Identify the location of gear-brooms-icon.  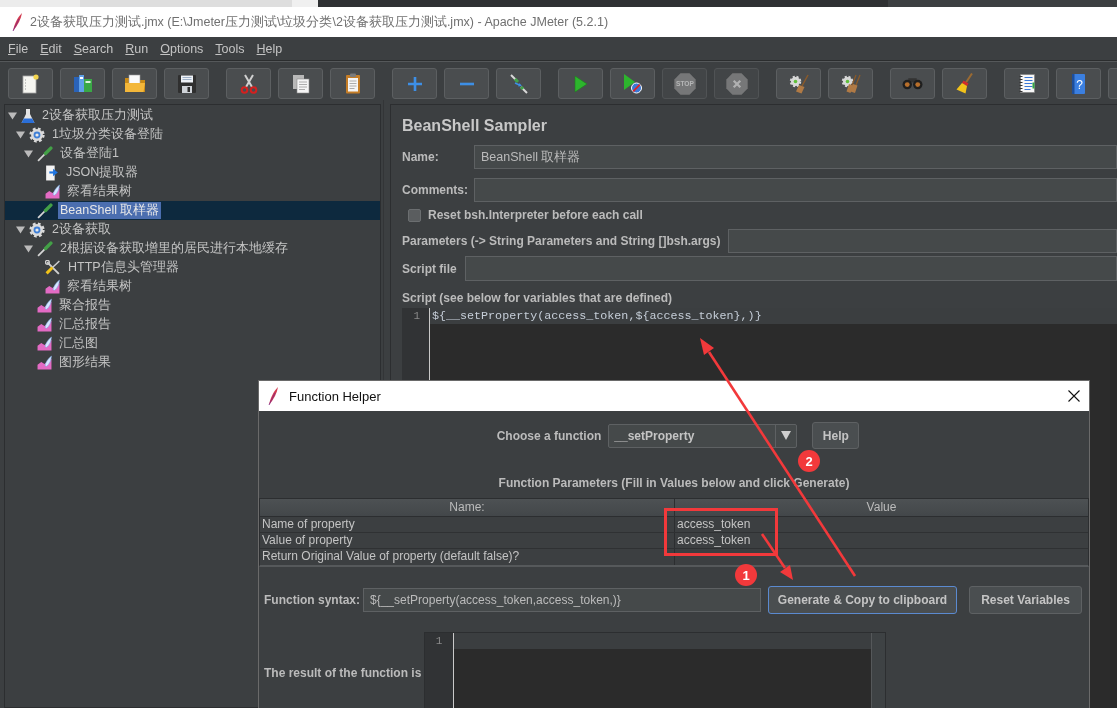
(850, 83).